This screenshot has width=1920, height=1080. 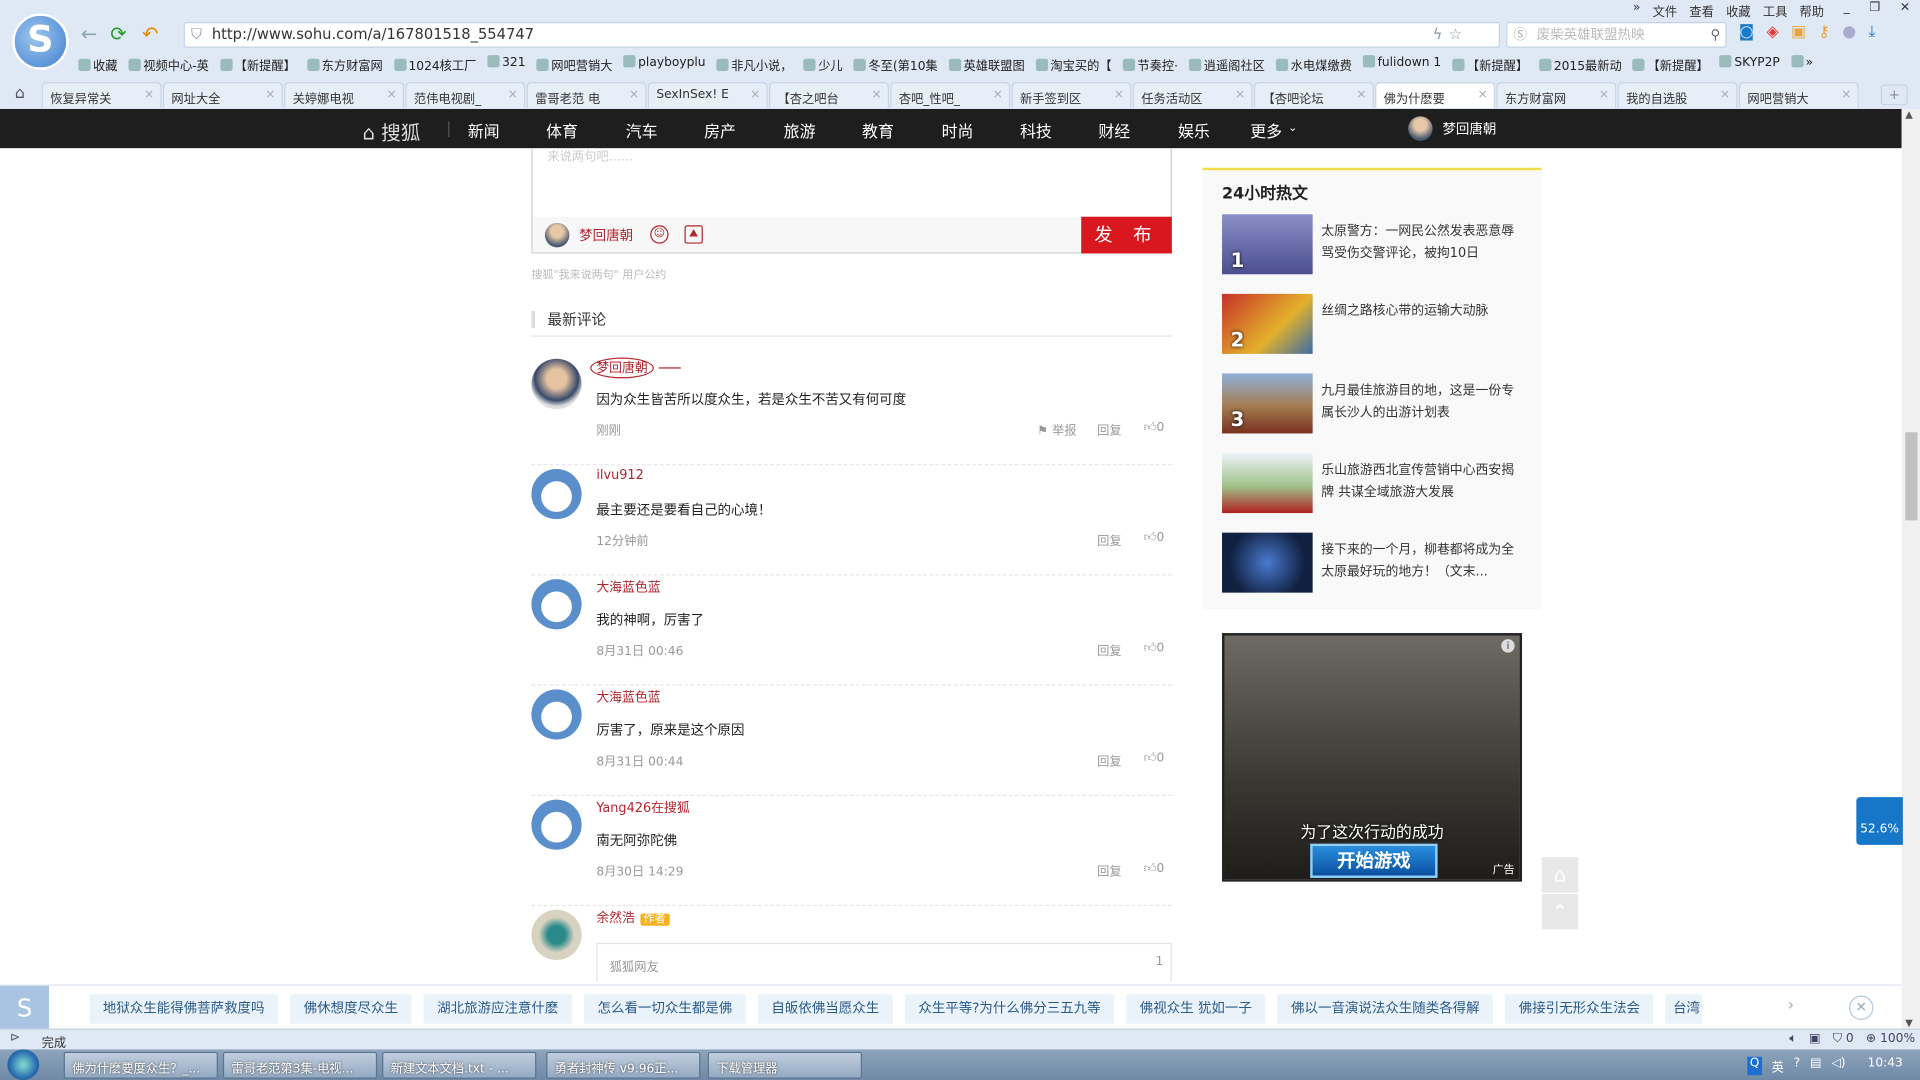 I want to click on browser-tab: 杏吧_性吧_ ×, so click(x=950, y=95).